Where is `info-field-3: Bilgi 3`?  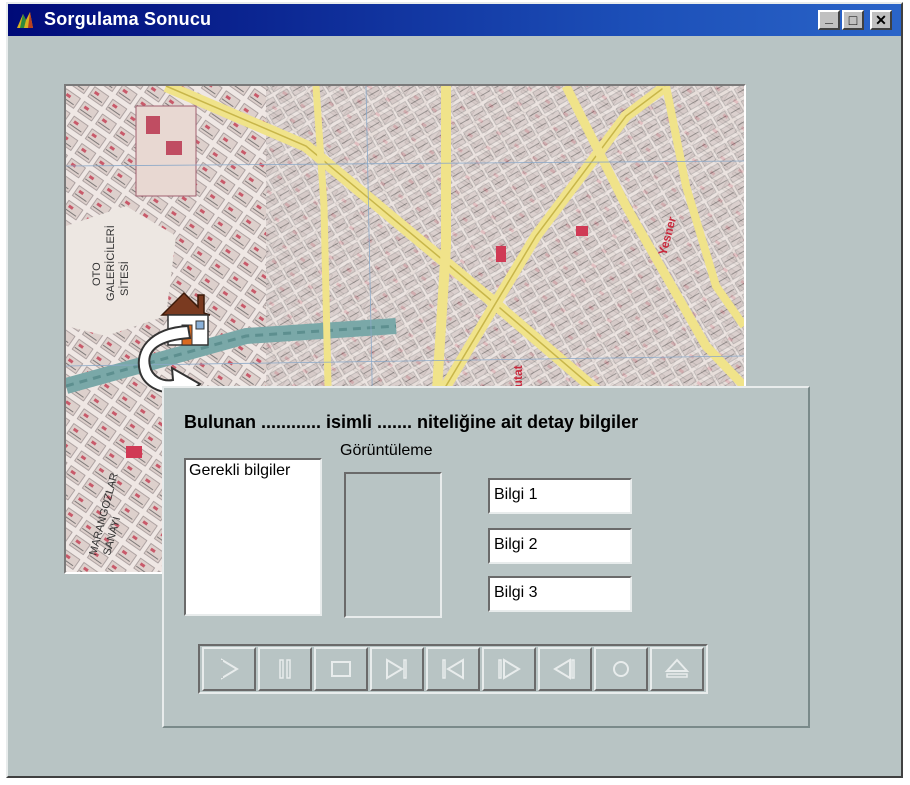
info-field-3: Bilgi 3 is located at coordinates (560, 594).